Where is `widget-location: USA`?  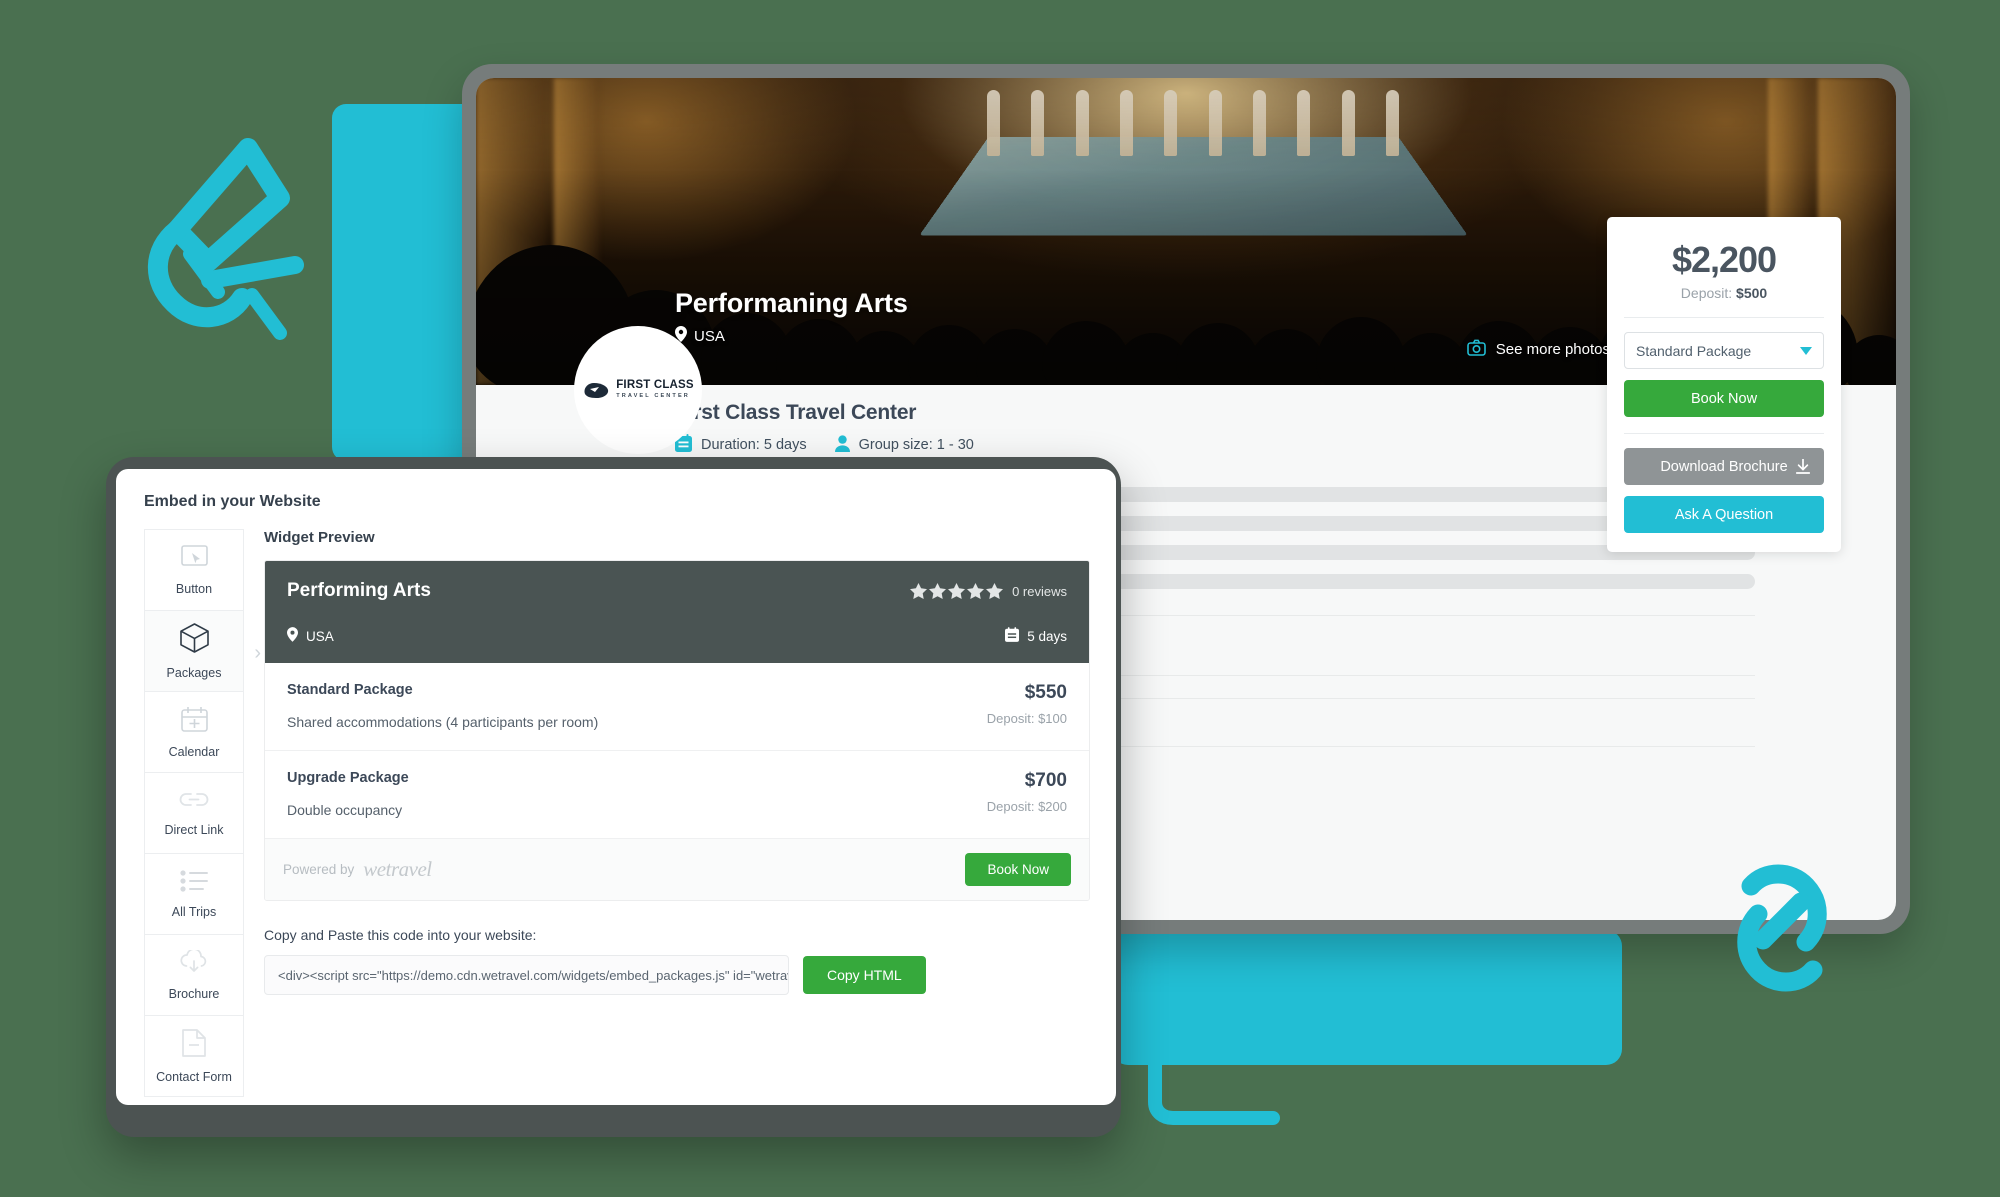 widget-location: USA is located at coordinates (310, 636).